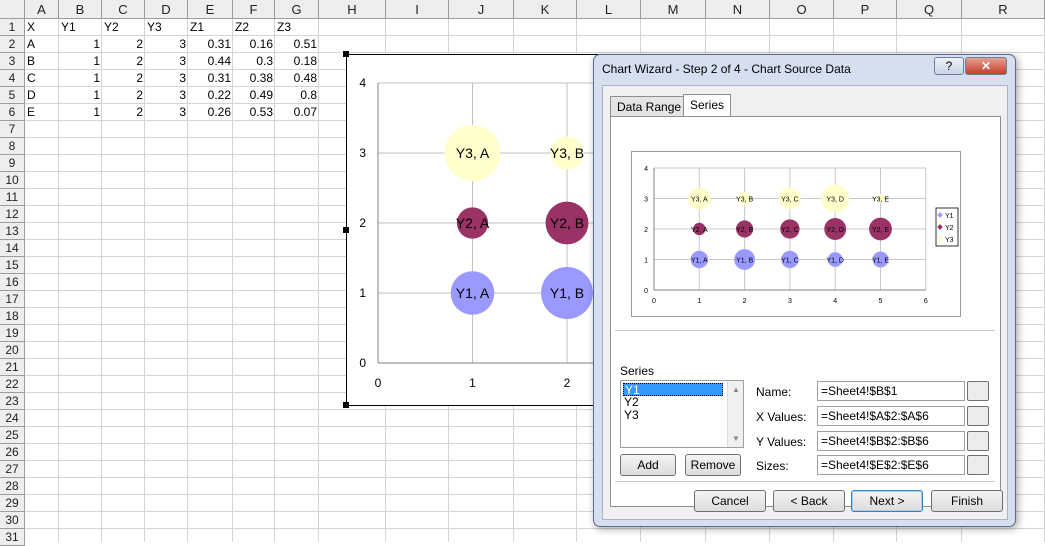  I want to click on column-header: Q, so click(929, 9).